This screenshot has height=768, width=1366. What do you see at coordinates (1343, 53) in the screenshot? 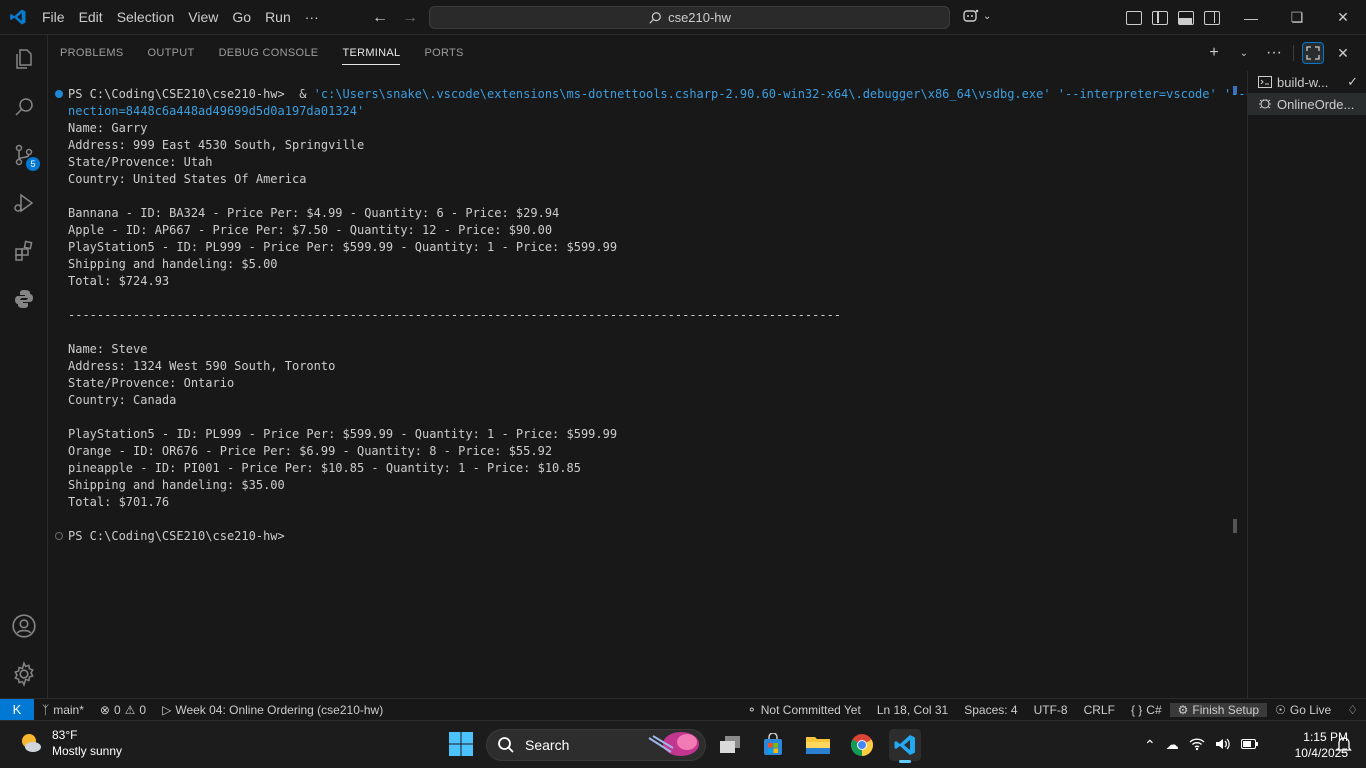
I see `close-panel-icon: ✕` at bounding box center [1343, 53].